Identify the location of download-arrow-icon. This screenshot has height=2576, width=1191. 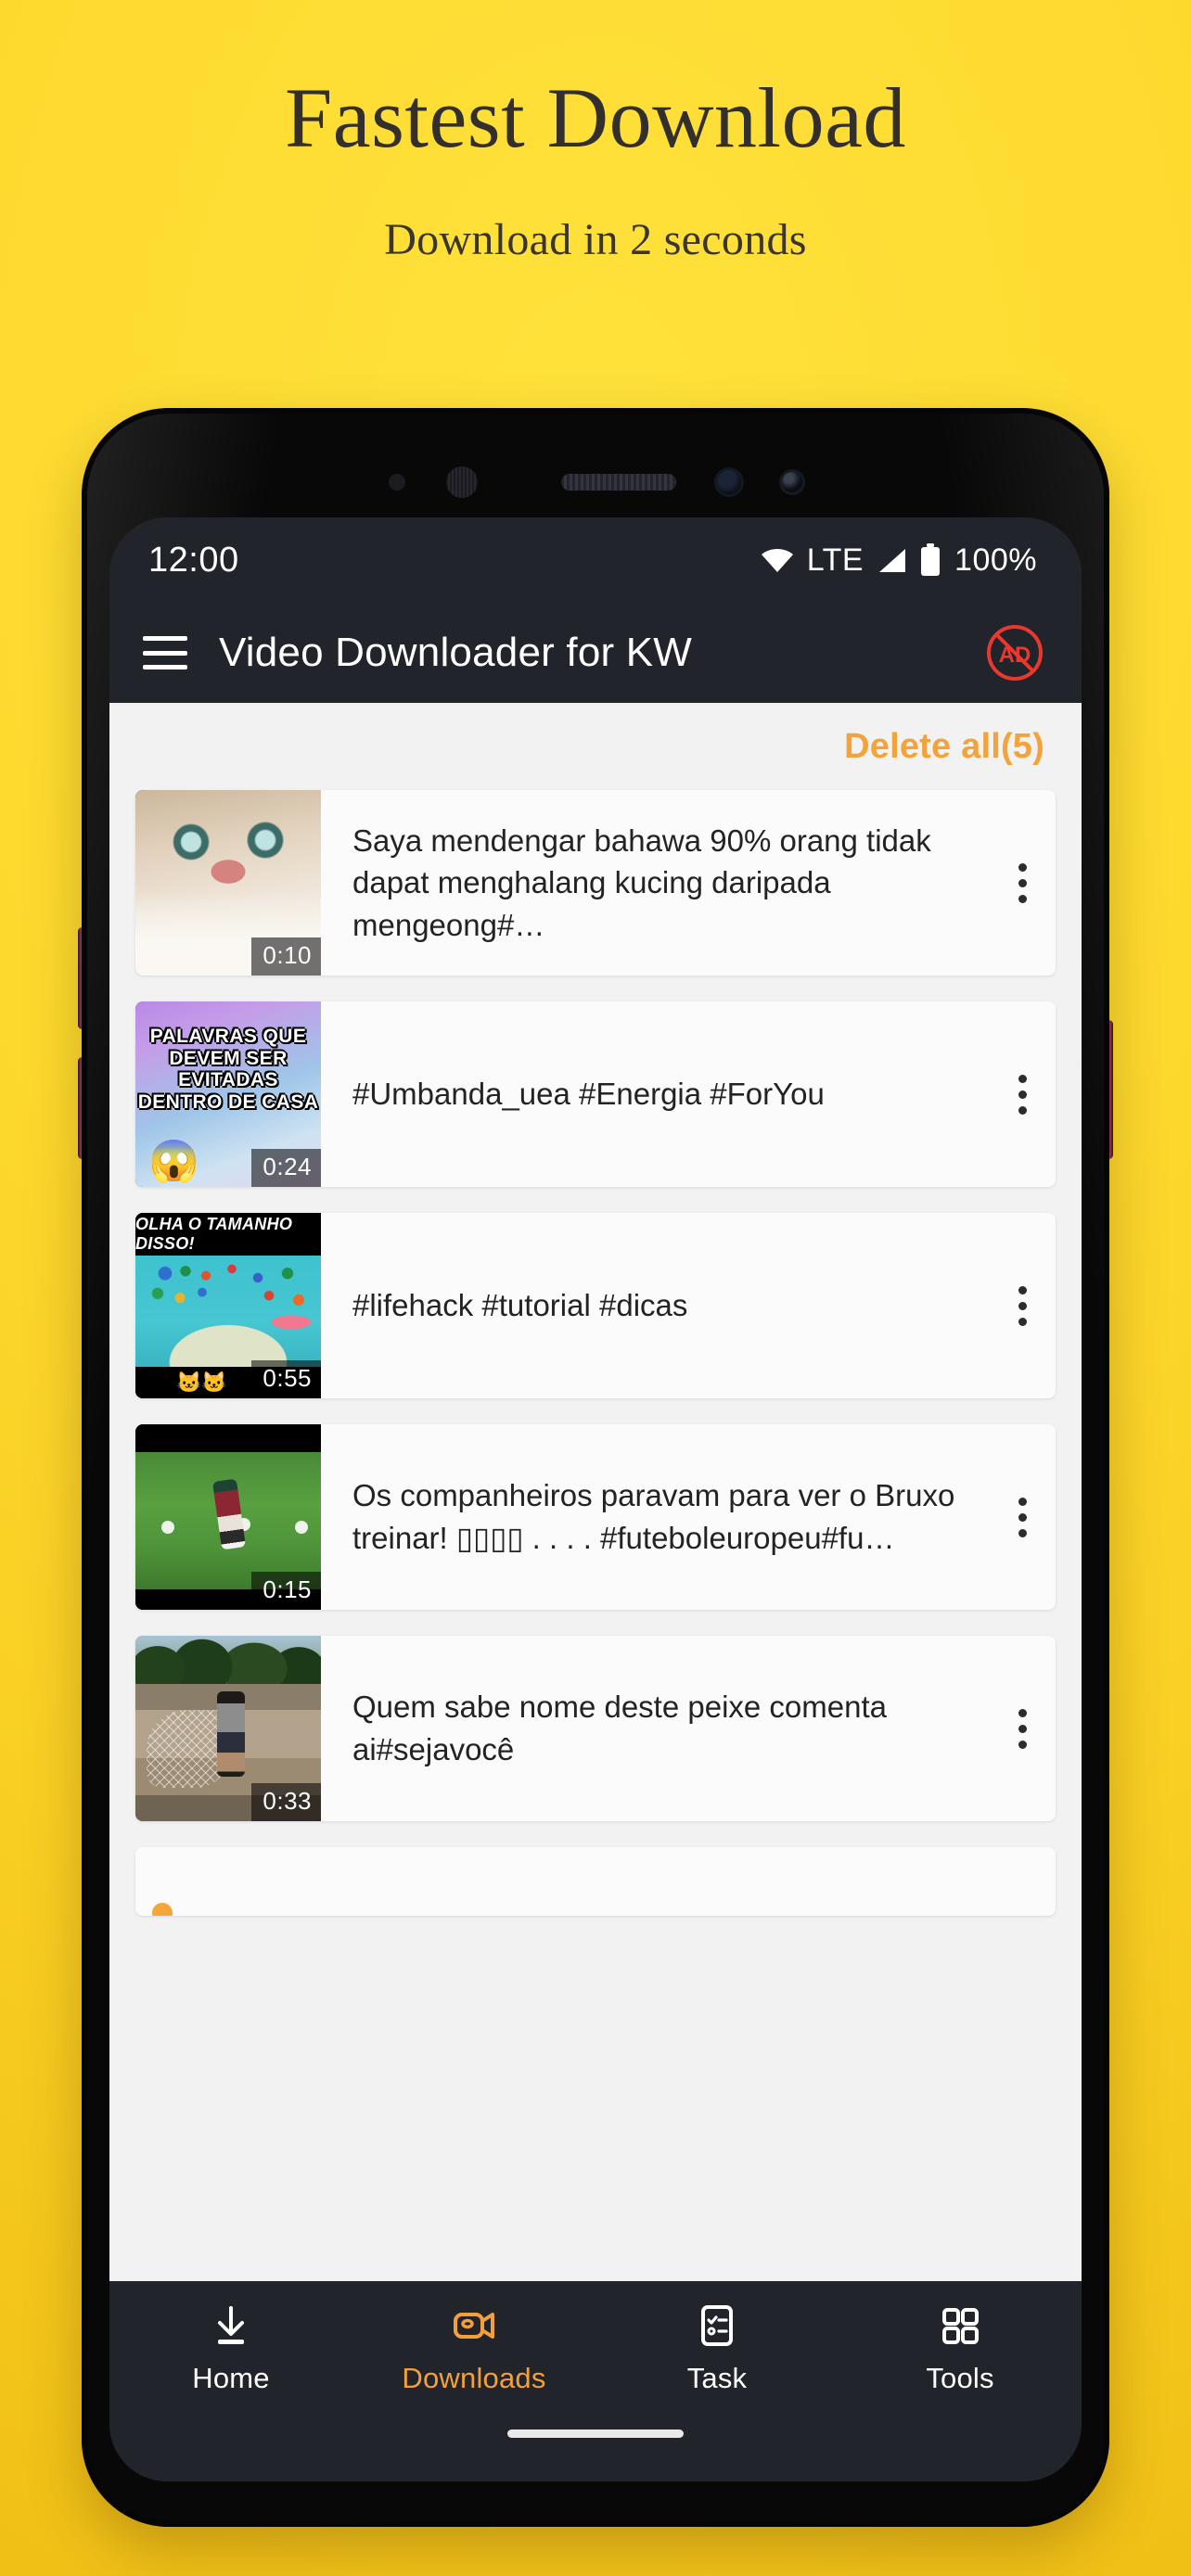
(231, 2325).